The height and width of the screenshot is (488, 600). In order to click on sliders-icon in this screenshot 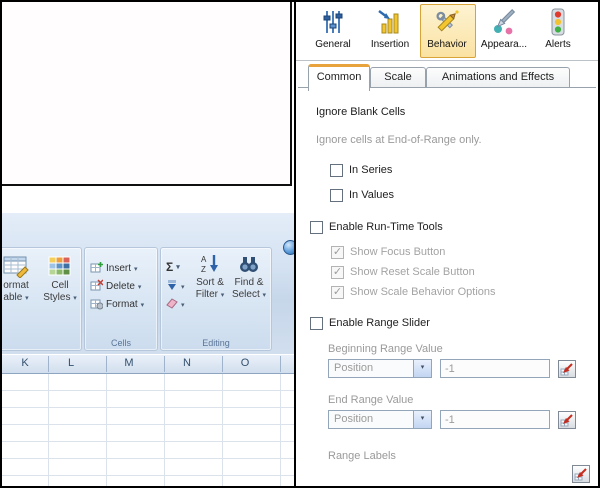, I will do `click(333, 22)`.